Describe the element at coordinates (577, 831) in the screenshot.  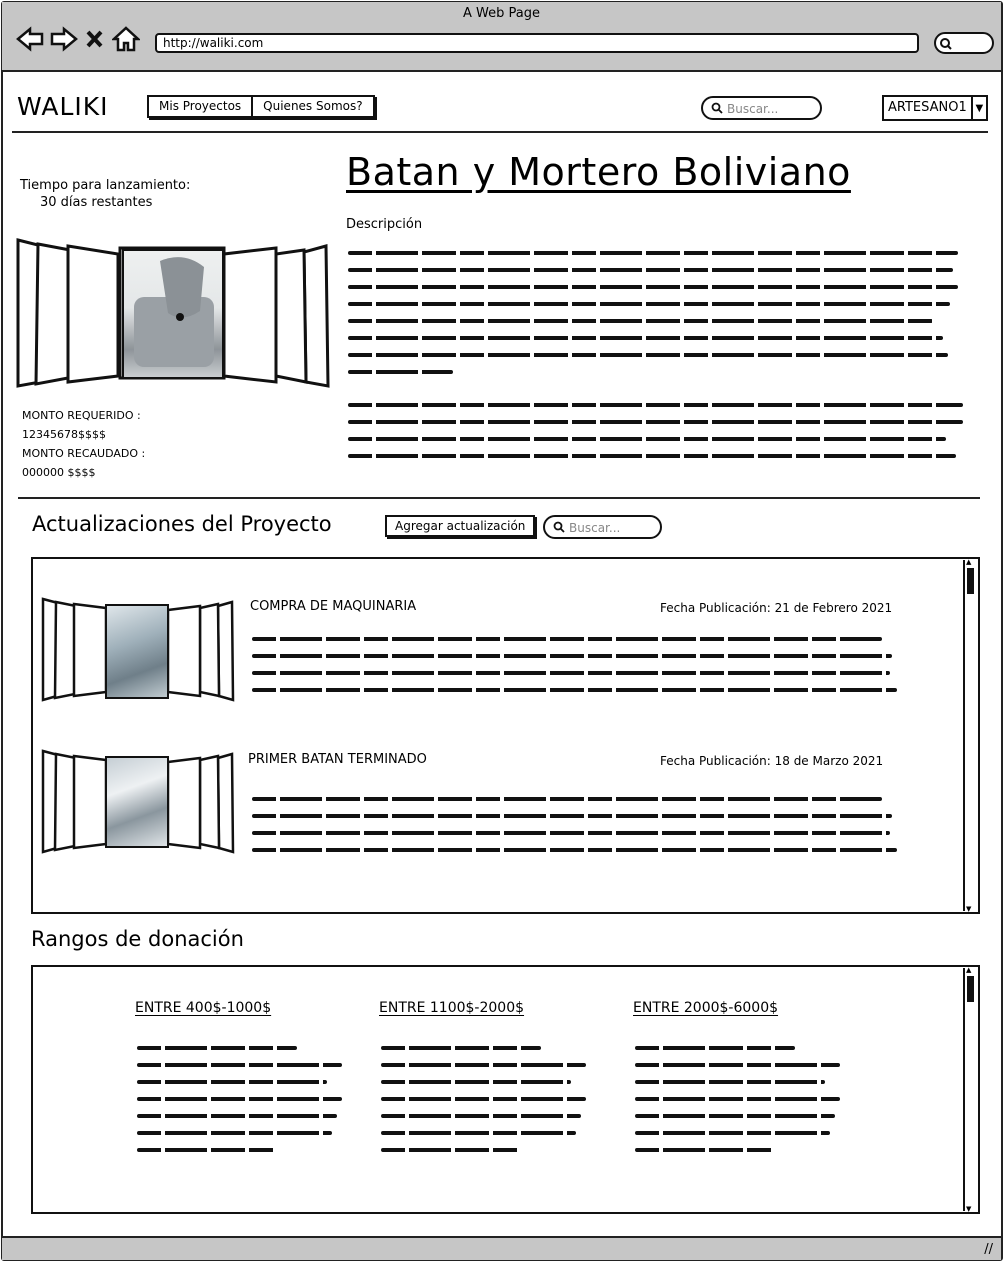
I see `update-2-text` at that location.